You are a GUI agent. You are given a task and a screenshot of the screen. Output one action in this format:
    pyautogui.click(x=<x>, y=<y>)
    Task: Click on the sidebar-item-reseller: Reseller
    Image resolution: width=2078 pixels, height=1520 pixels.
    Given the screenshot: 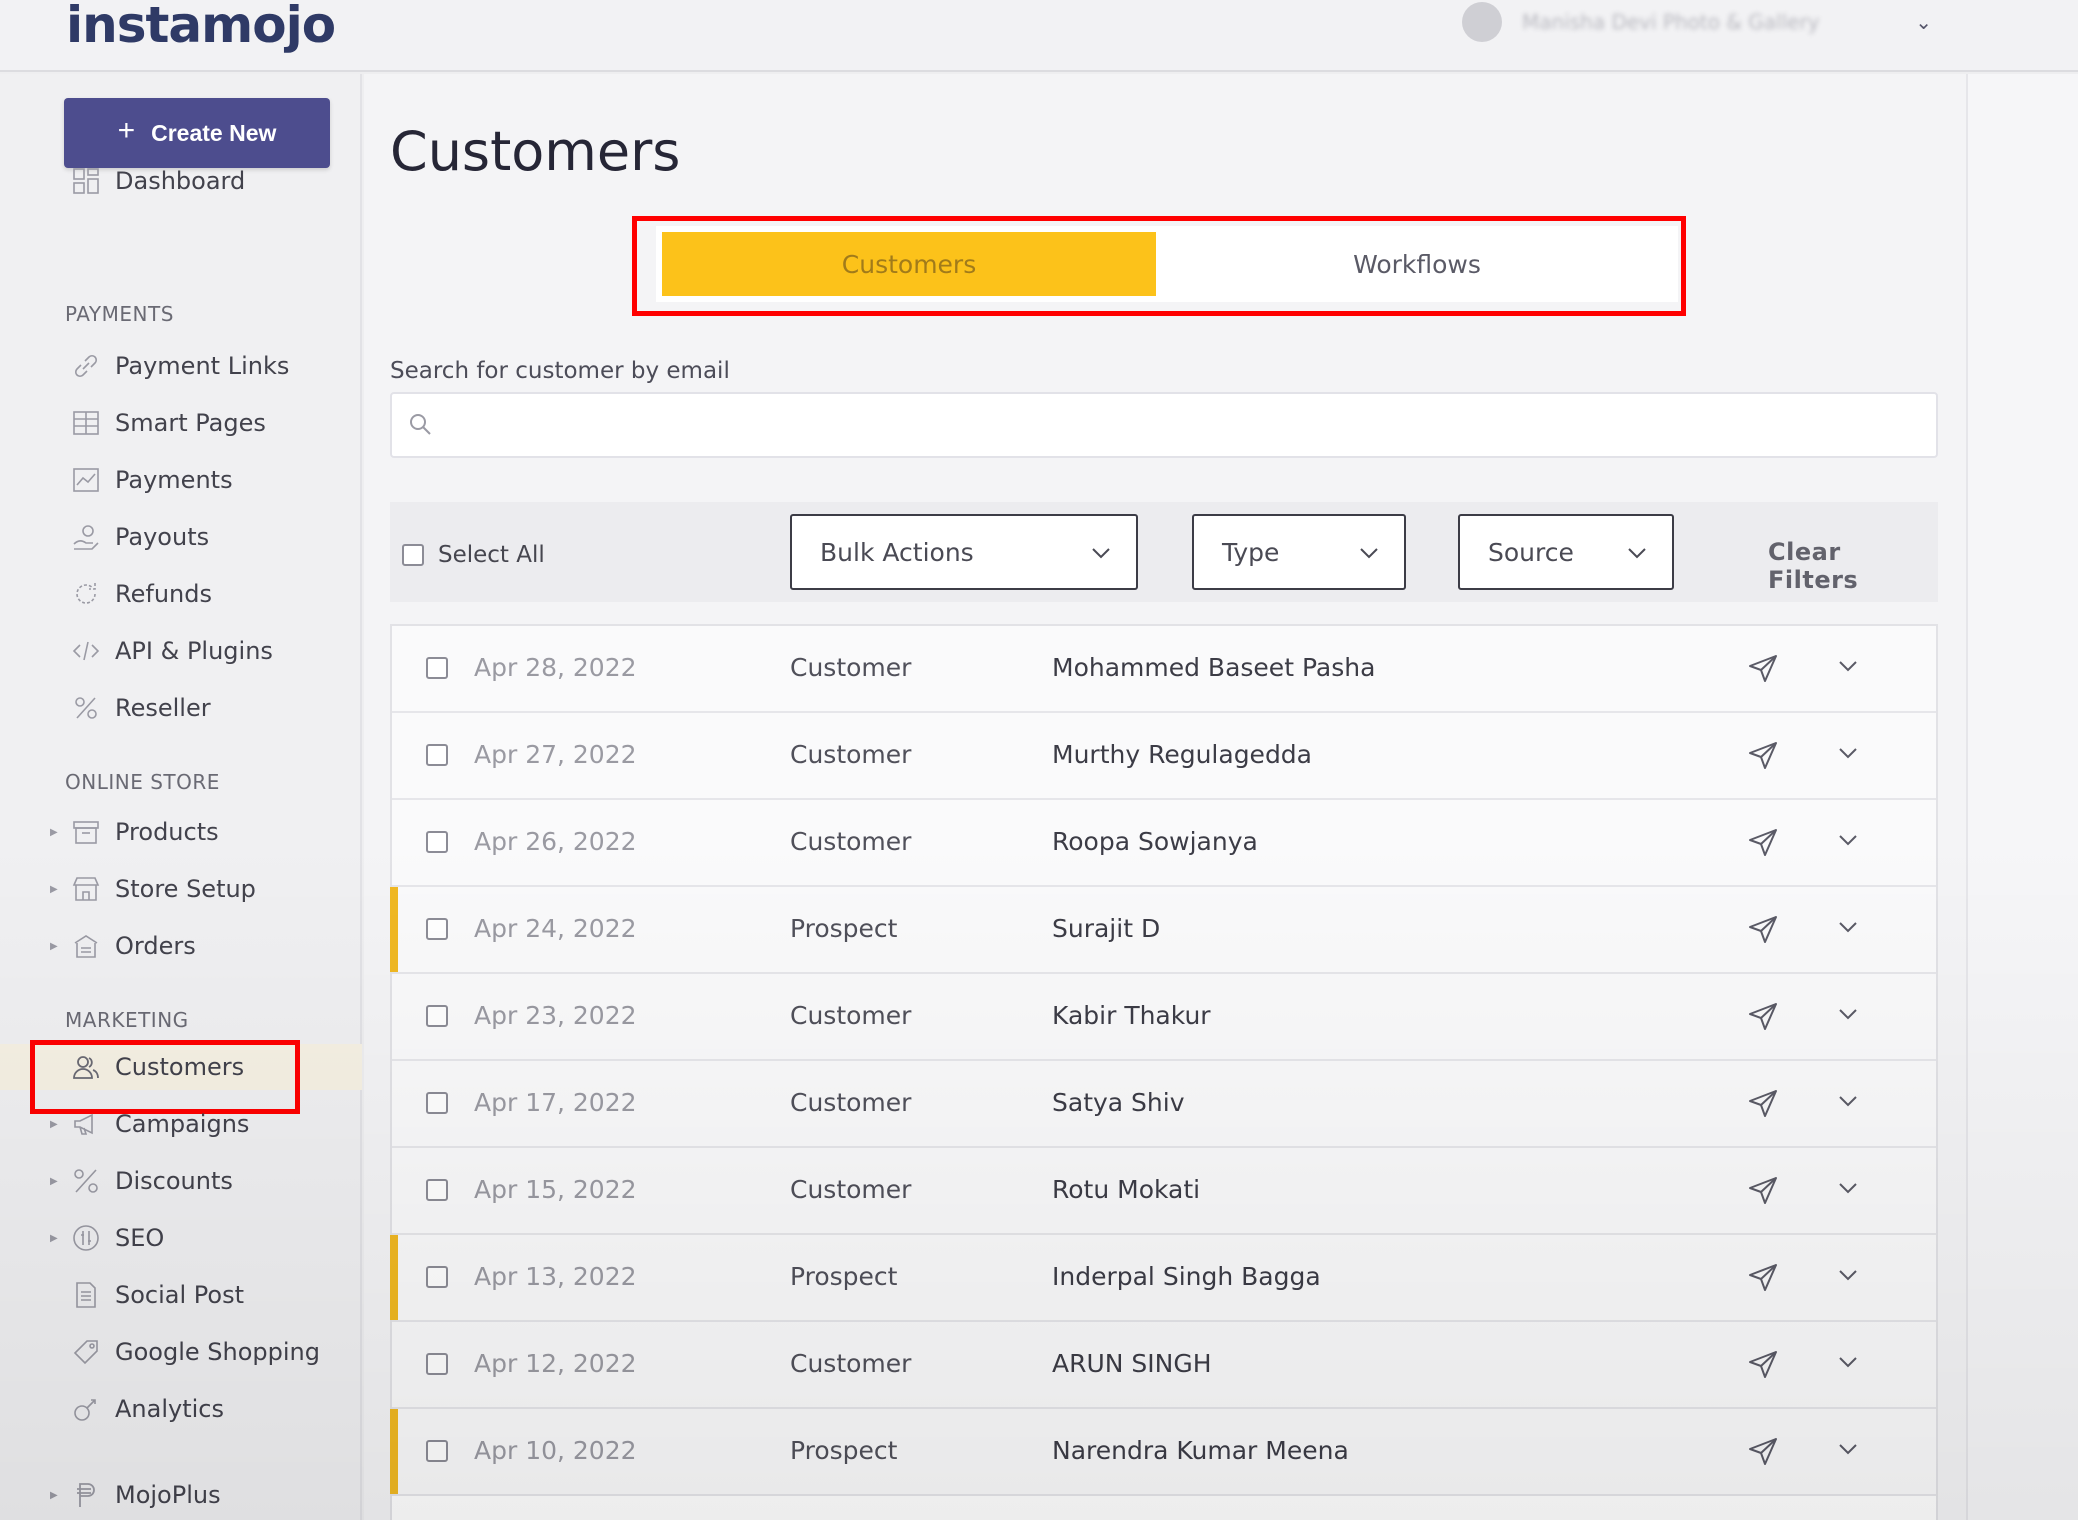 What is the action you would take?
    pyautogui.click(x=181, y=708)
    